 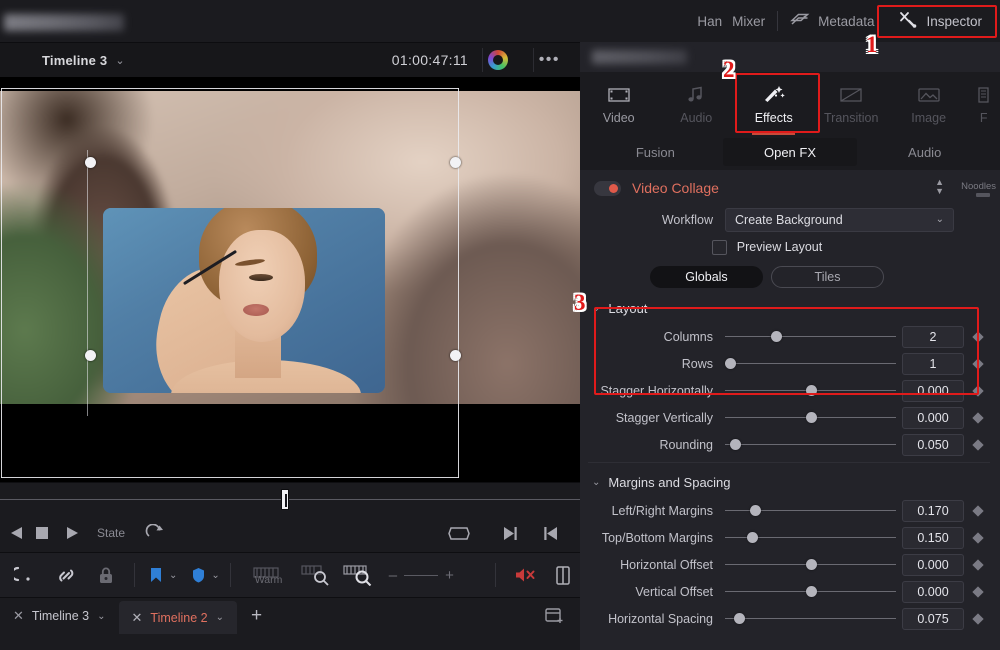 What do you see at coordinates (790, 188) in the screenshot?
I see `effect-header: Video Collage ▲ ▼ Noodles` at bounding box center [790, 188].